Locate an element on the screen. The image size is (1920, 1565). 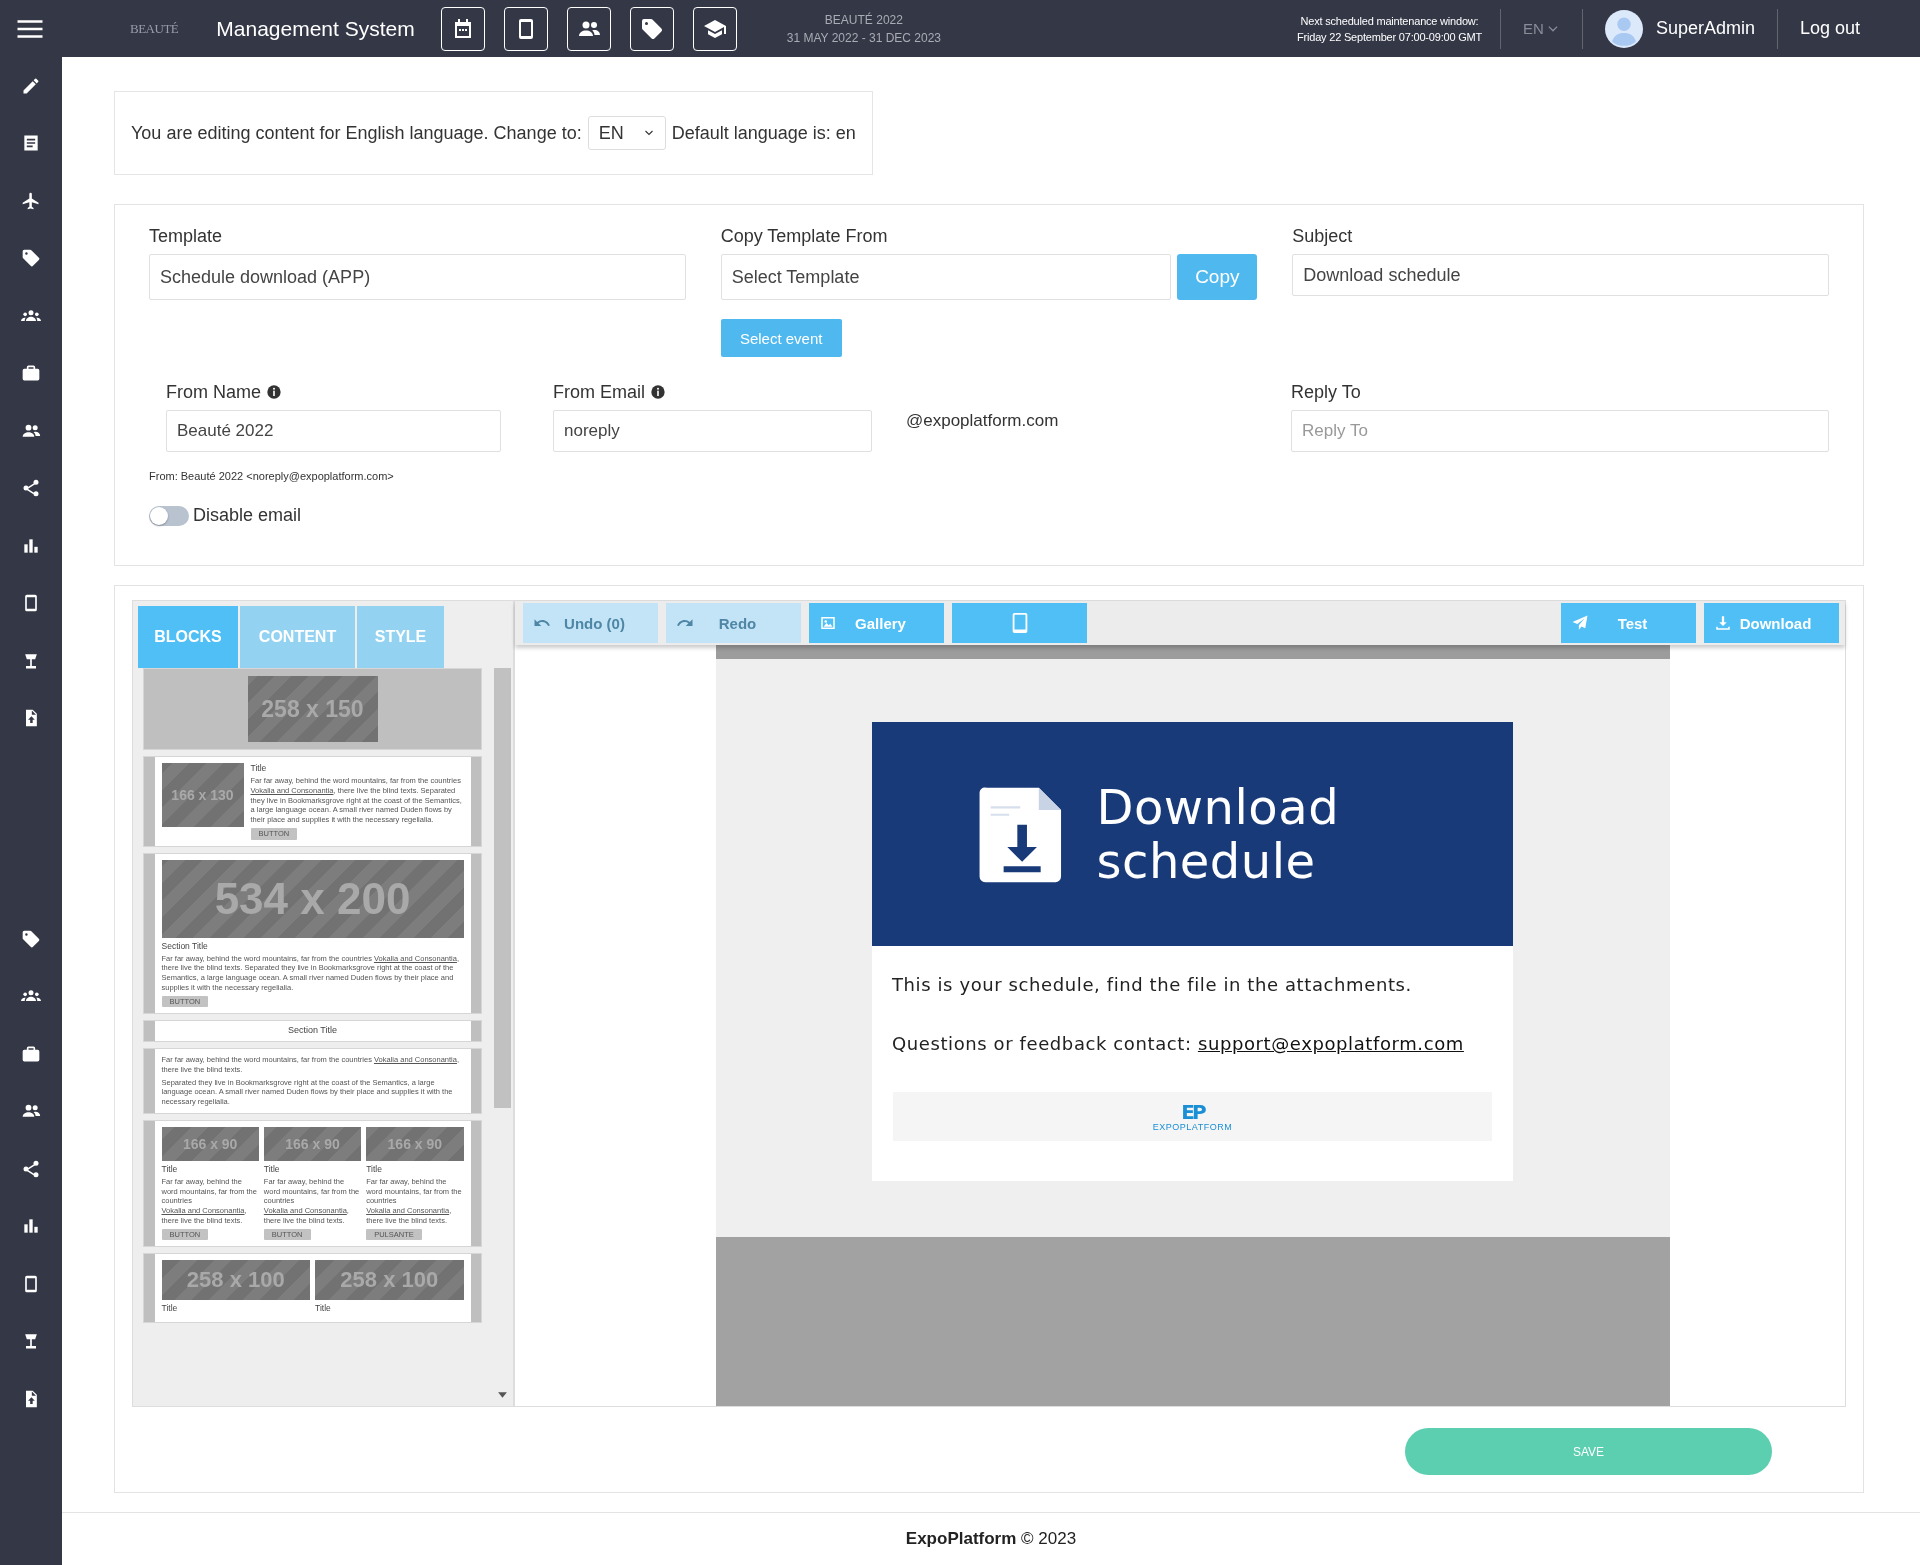
language-select: EN is located at coordinates (626, 133).